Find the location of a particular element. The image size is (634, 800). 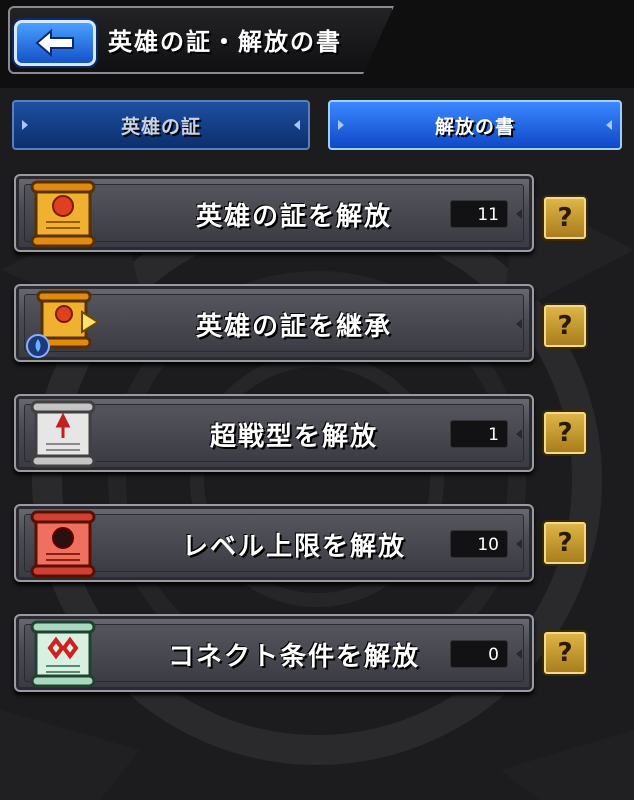

count-badge: 11 is located at coordinates (479, 214).